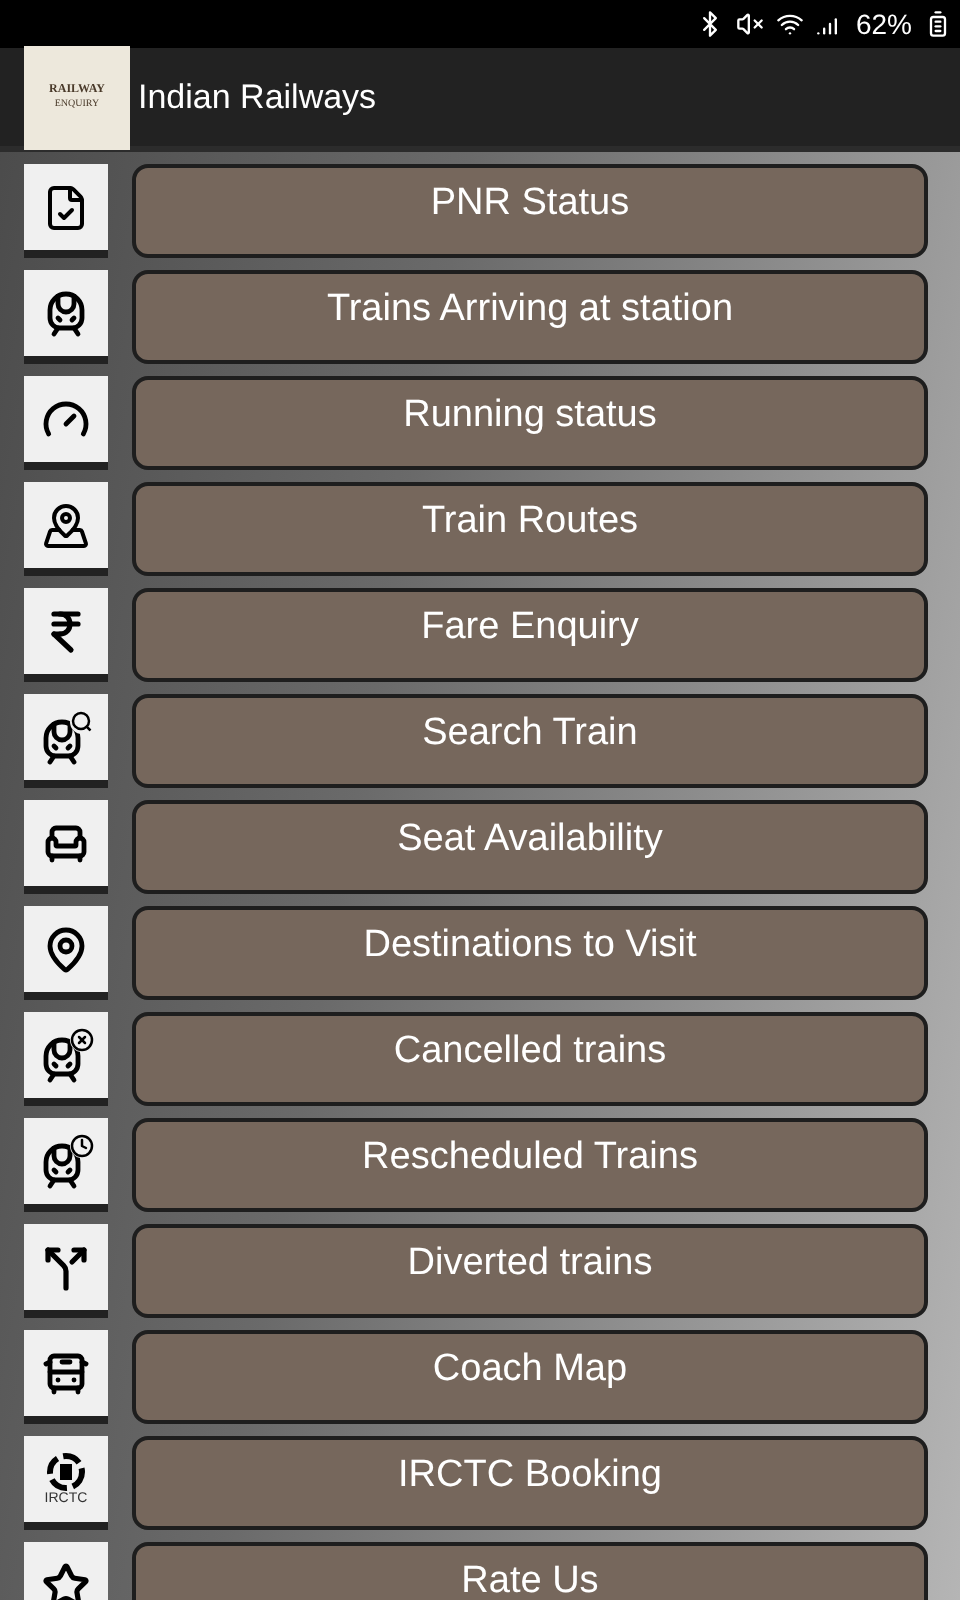 The image size is (960, 1600). Describe the element at coordinates (66, 737) in the screenshot. I see `train-search-icon` at that location.